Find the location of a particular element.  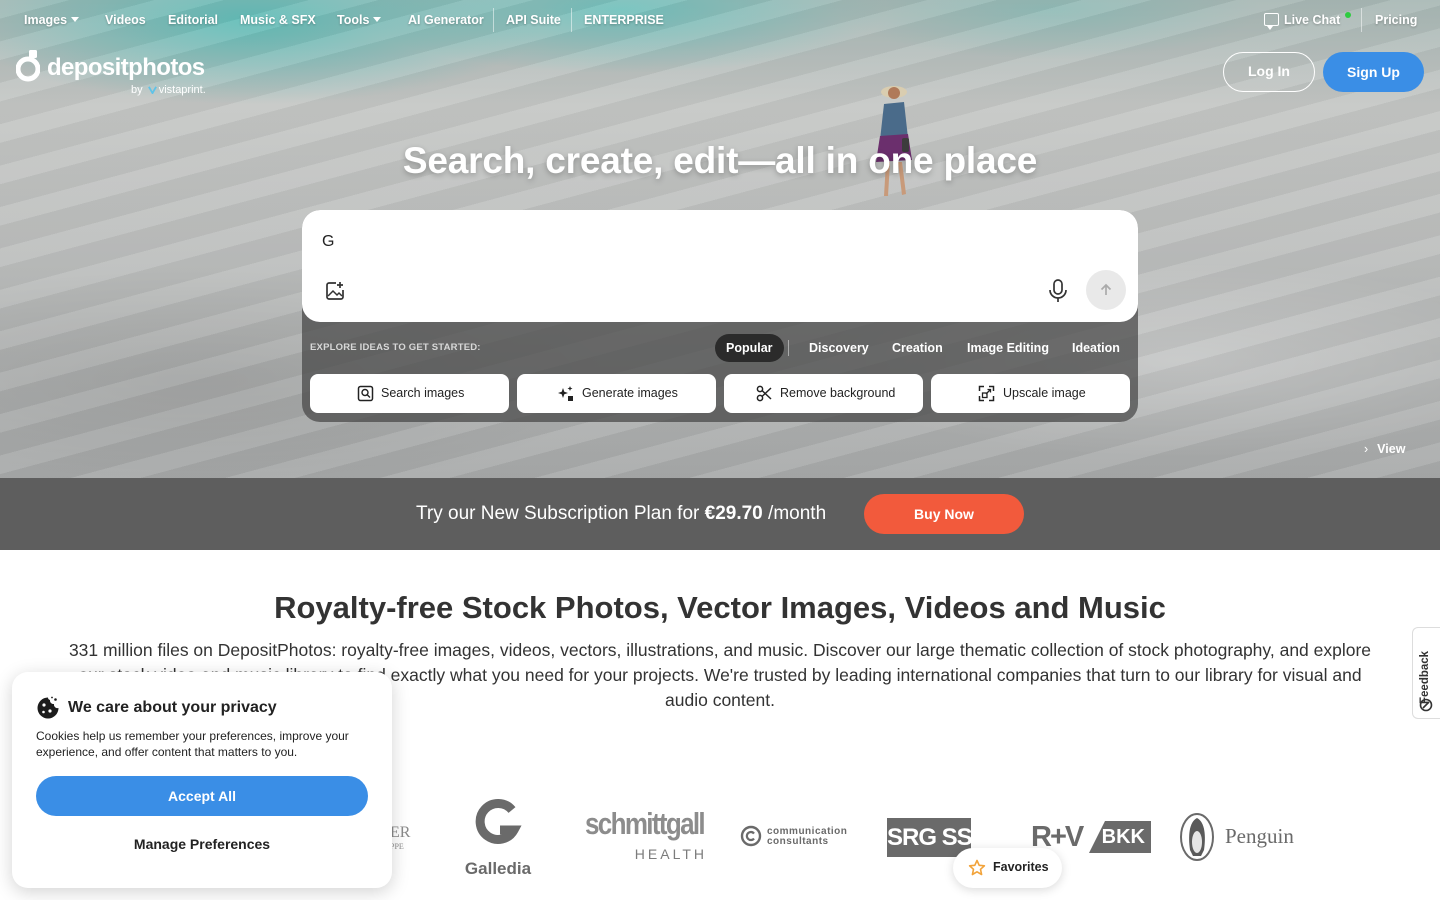

generate-images-button: Generate images is located at coordinates (616, 393).